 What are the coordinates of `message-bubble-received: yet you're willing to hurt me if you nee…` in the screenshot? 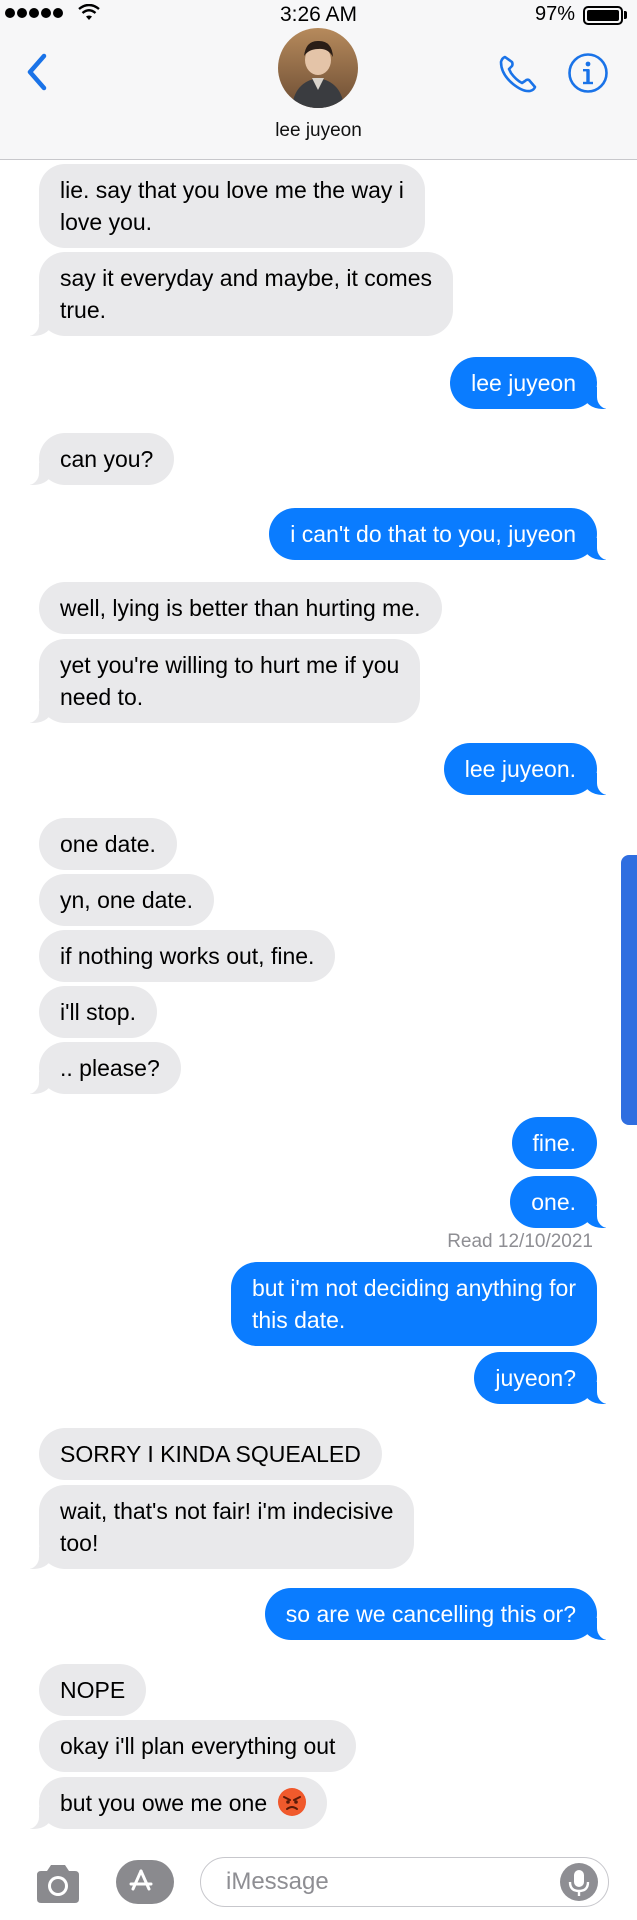 It's located at (222, 681).